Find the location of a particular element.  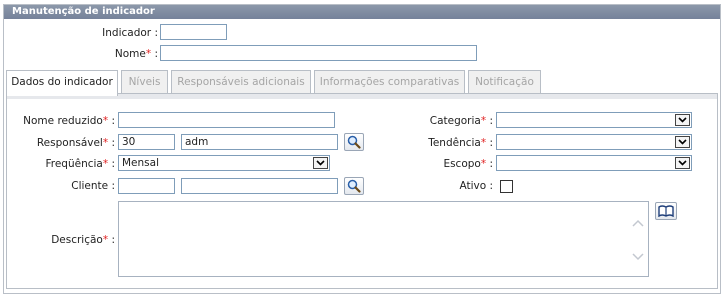

cliente-search-button is located at coordinates (354, 186).